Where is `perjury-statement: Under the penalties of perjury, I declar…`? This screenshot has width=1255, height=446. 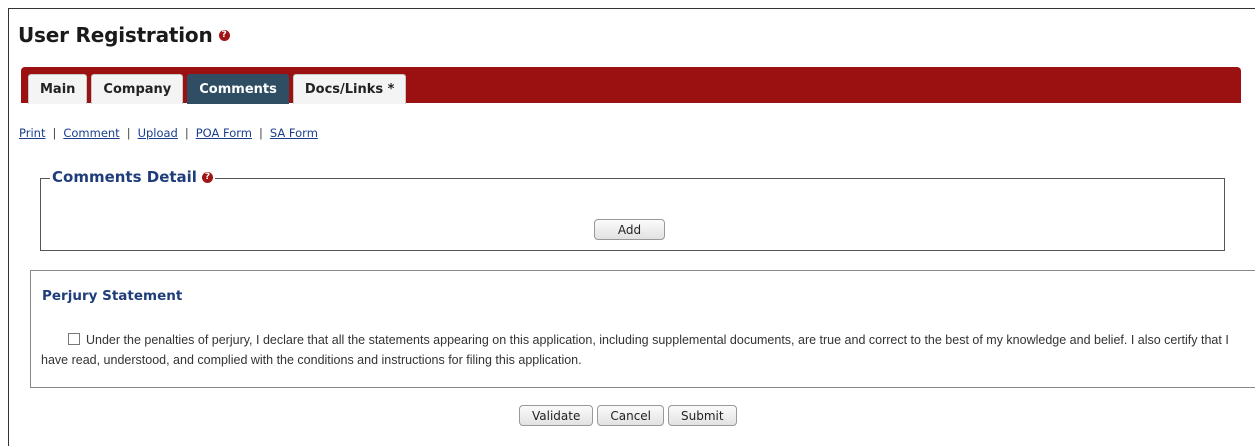
perjury-statement: Under the penalties of perjury, I declar… is located at coordinates (636, 350).